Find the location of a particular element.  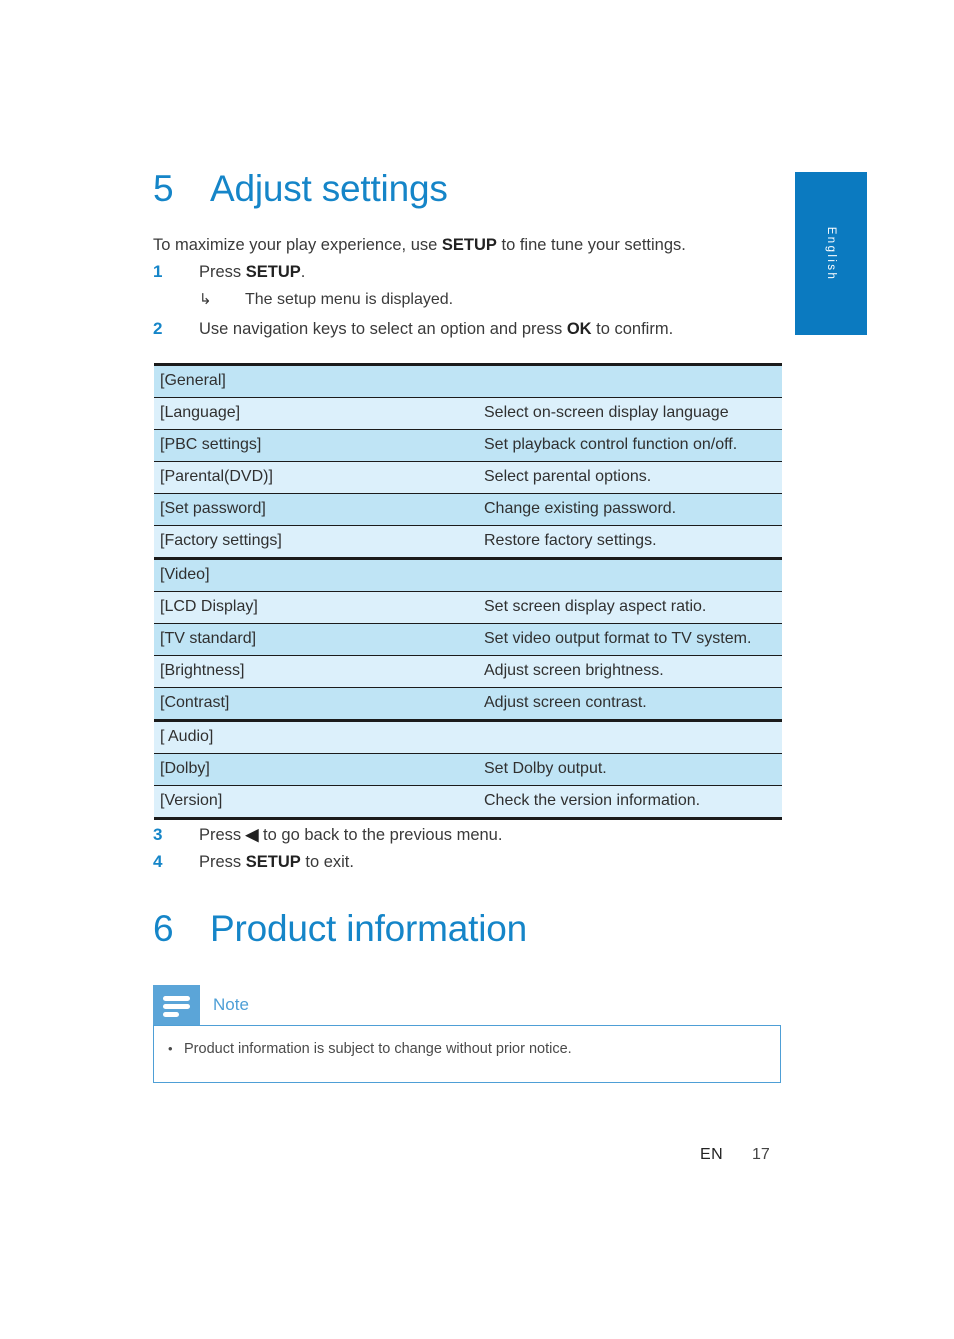

table-cell-option: [PBC settings] is located at coordinates (313, 445).